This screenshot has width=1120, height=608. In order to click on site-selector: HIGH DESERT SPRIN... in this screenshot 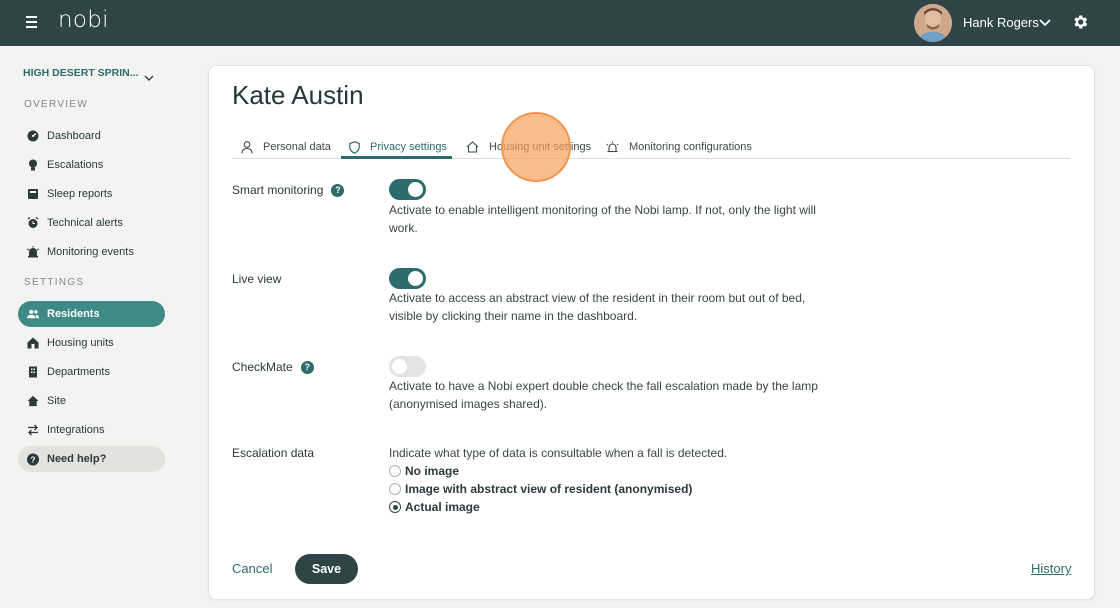, I will do `click(81, 73)`.